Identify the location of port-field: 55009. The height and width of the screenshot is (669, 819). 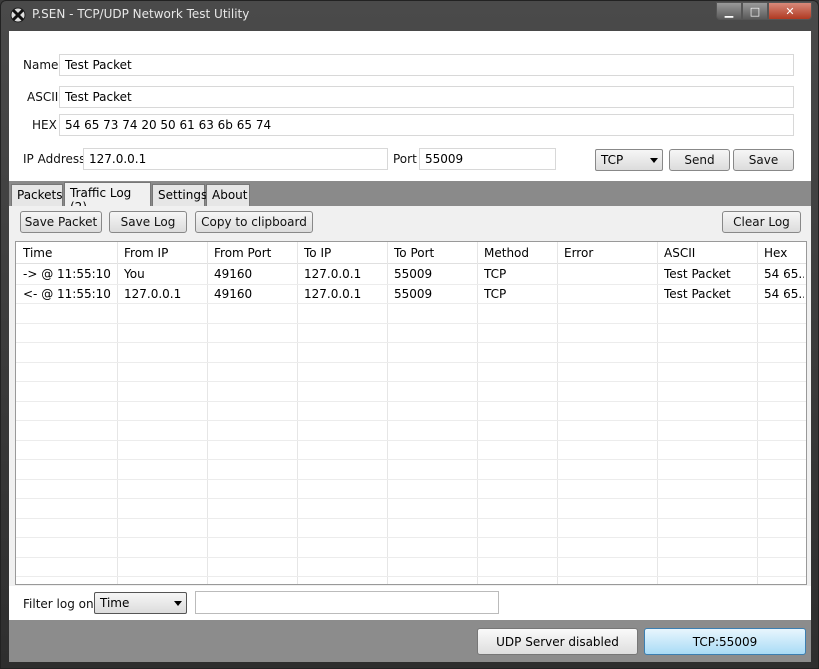
(487, 159).